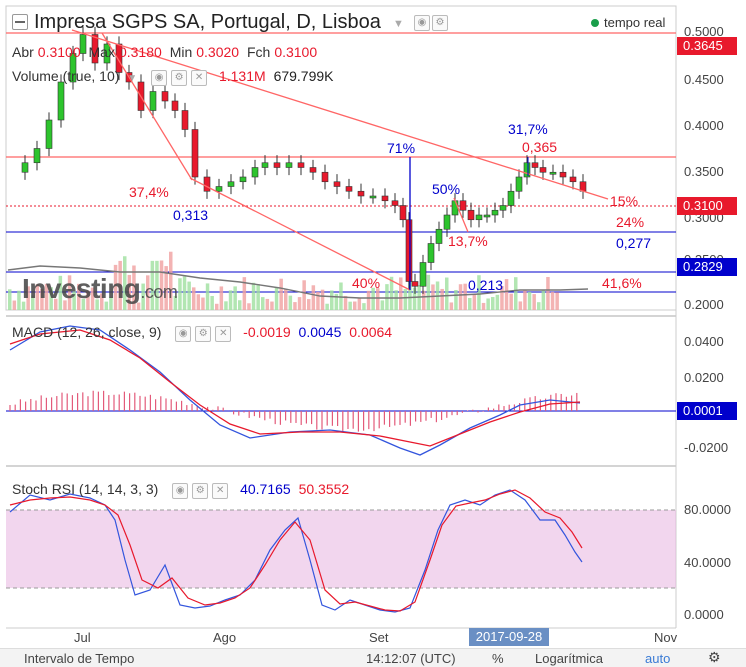  I want to click on price-tick: 0.4500, so click(704, 79).